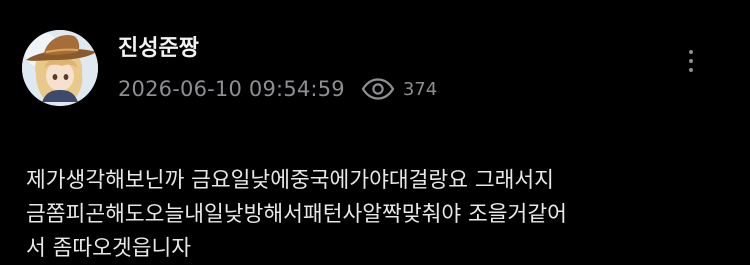 This screenshot has height=265, width=750. What do you see at coordinates (109, 248) in the screenshot?
I see `post-body-line: 서 좀따오겟읍니자` at bounding box center [109, 248].